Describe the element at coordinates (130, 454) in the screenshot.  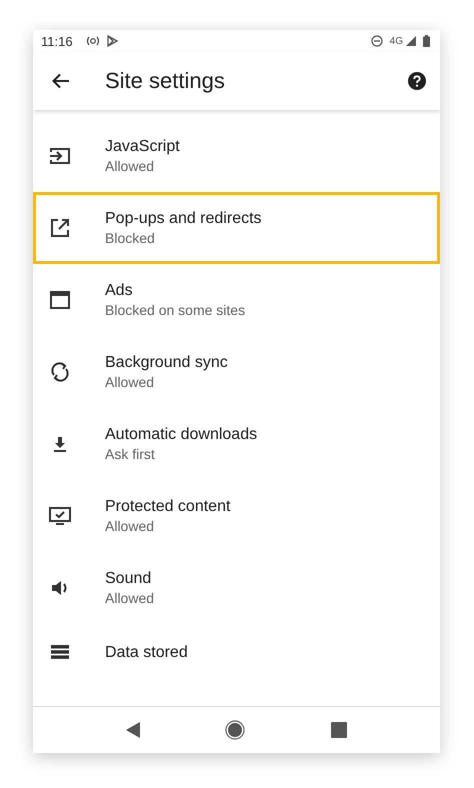
I see `setting-status: Ask first` at that location.